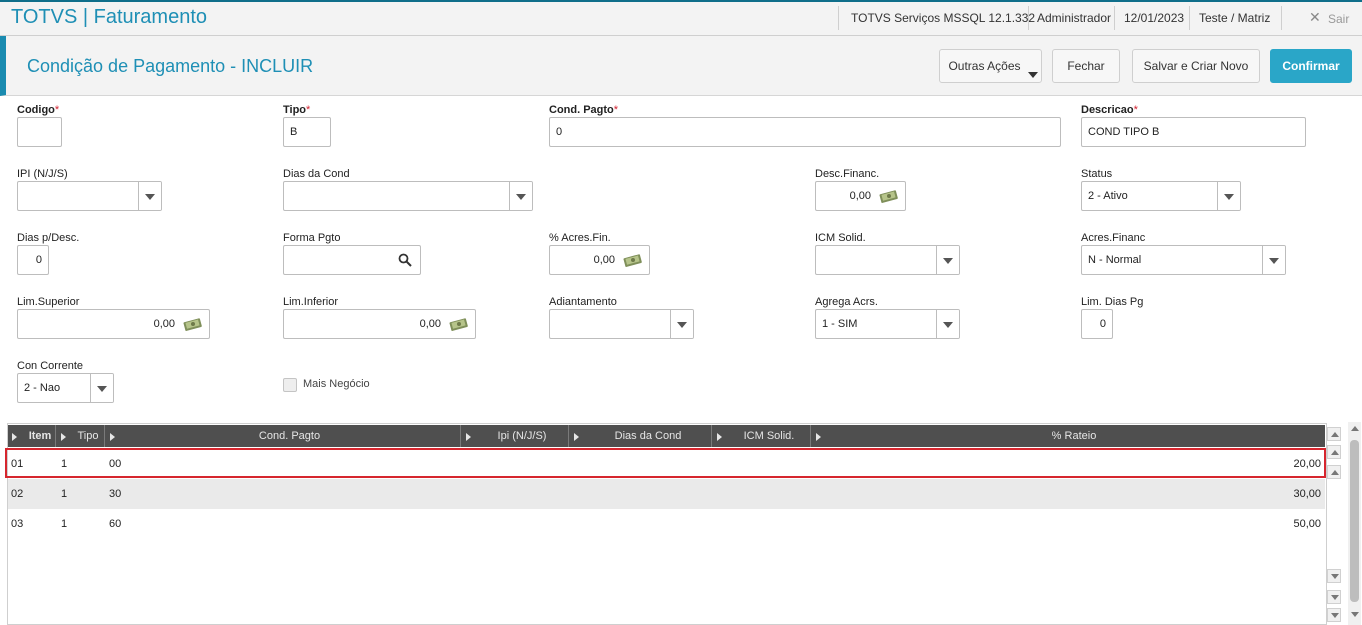  Describe the element at coordinates (1113, 238) in the screenshot. I see `acres-financ-label: Acres.Financ` at that location.